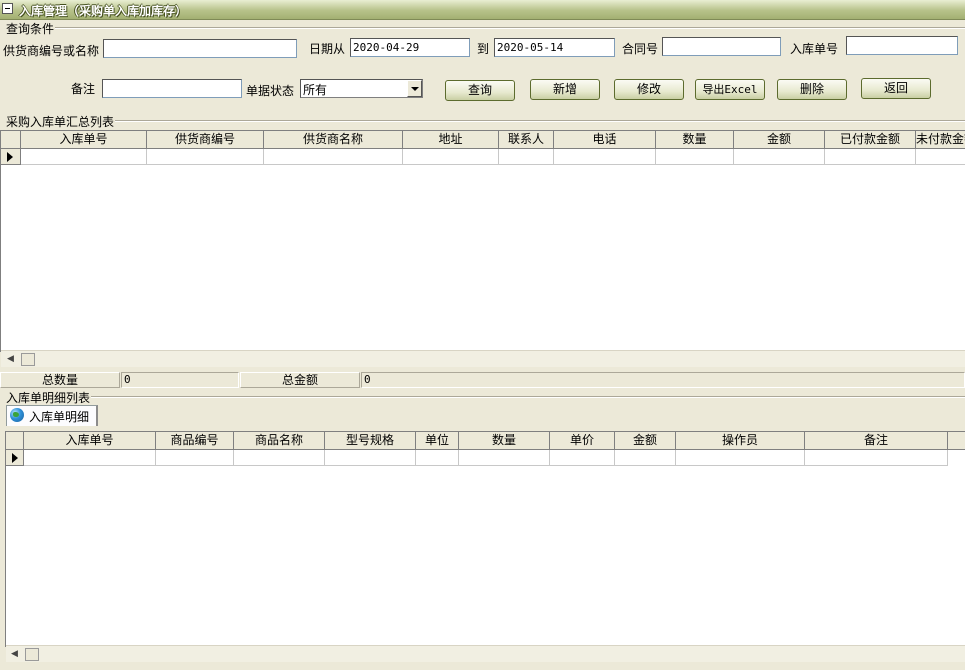 The height and width of the screenshot is (670, 965). I want to click on detail-col-inbound-no: 入库单号, so click(90, 441).